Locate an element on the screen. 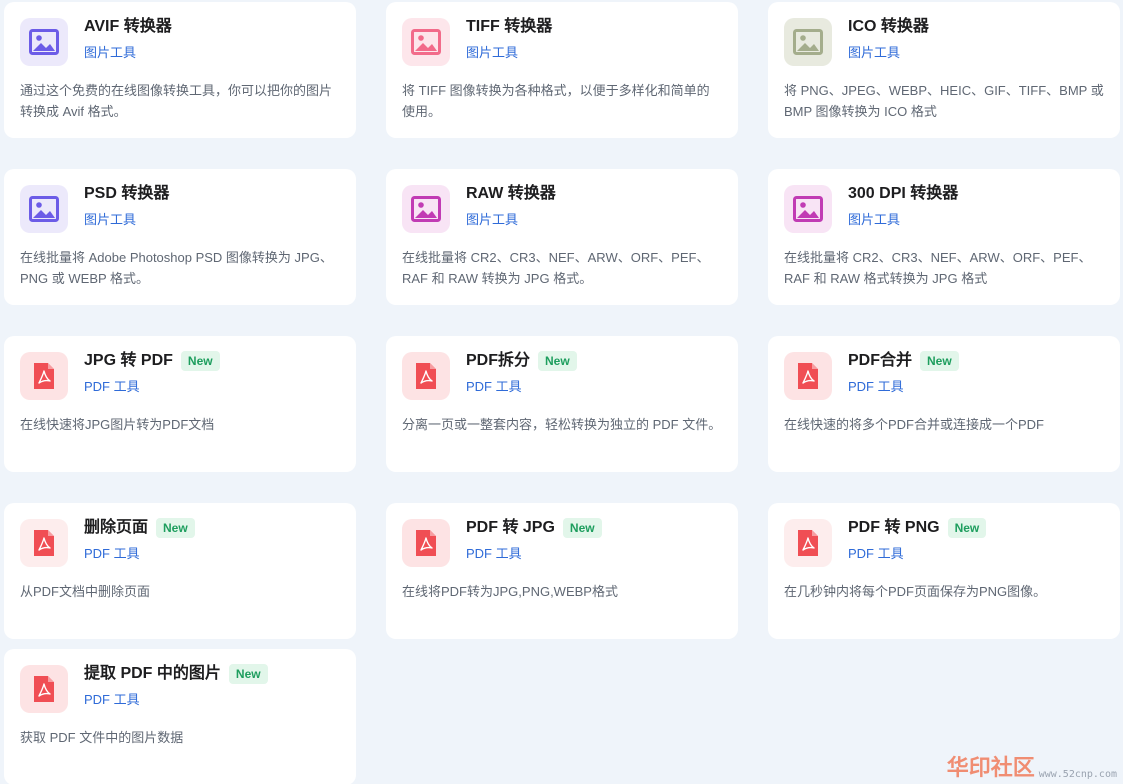 The width and height of the screenshot is (1123, 784). card-description: 在线快速的将多个PDF合并或连接成一个PDF is located at coordinates (914, 424).